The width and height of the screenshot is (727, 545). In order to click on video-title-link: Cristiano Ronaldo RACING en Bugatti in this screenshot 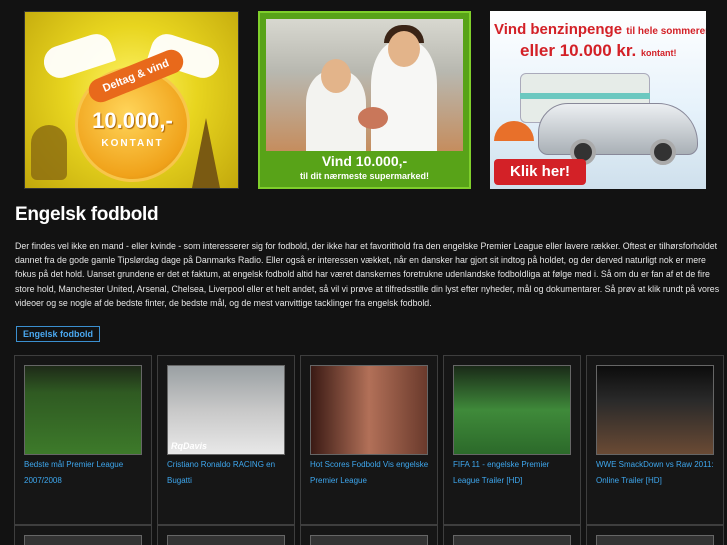, I will do `click(229, 472)`.